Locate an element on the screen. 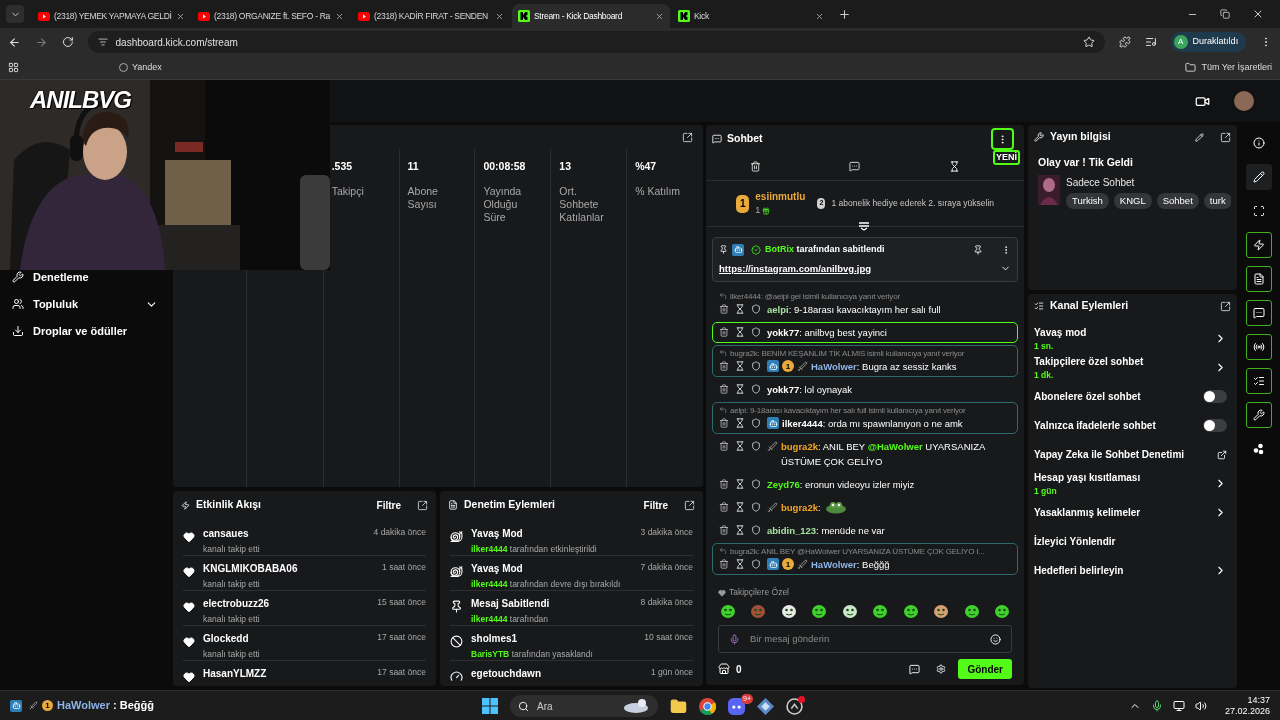 Image resolution: width=1280 pixels, height=720 pixels. channel-action: Abonelere özel sohbet is located at coordinates (1132, 396).